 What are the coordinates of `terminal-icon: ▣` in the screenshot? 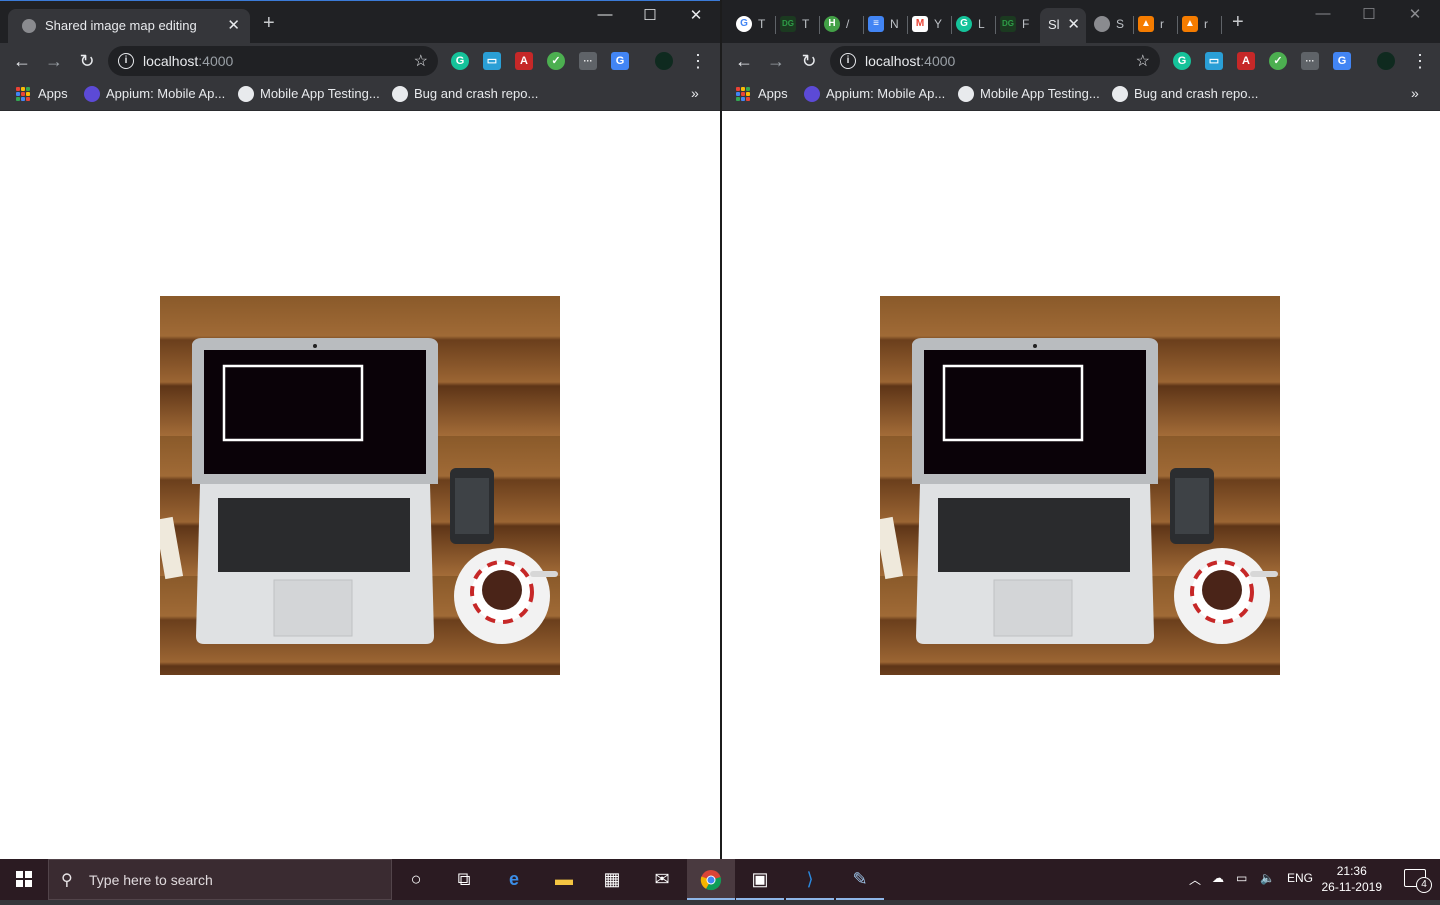 It's located at (760, 879).